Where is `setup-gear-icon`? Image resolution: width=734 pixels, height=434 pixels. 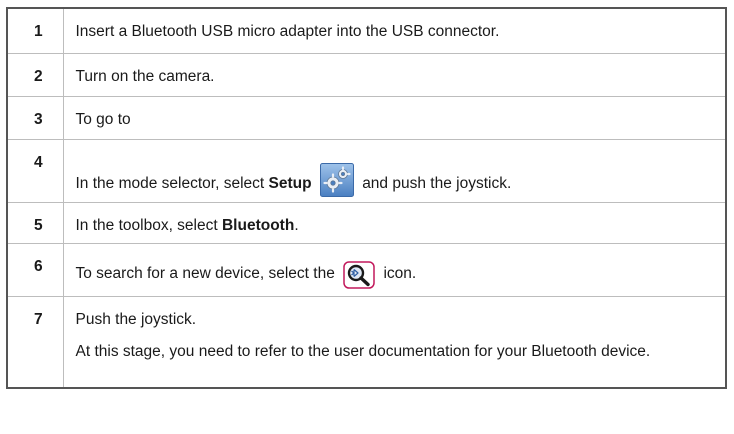
setup-gear-icon is located at coordinates (336, 180).